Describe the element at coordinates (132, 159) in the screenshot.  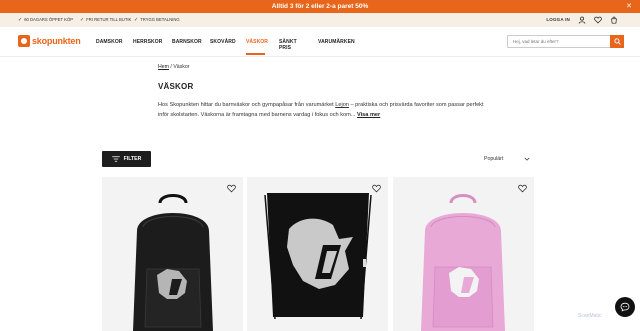
I see `filter-label: FILTER` at that location.